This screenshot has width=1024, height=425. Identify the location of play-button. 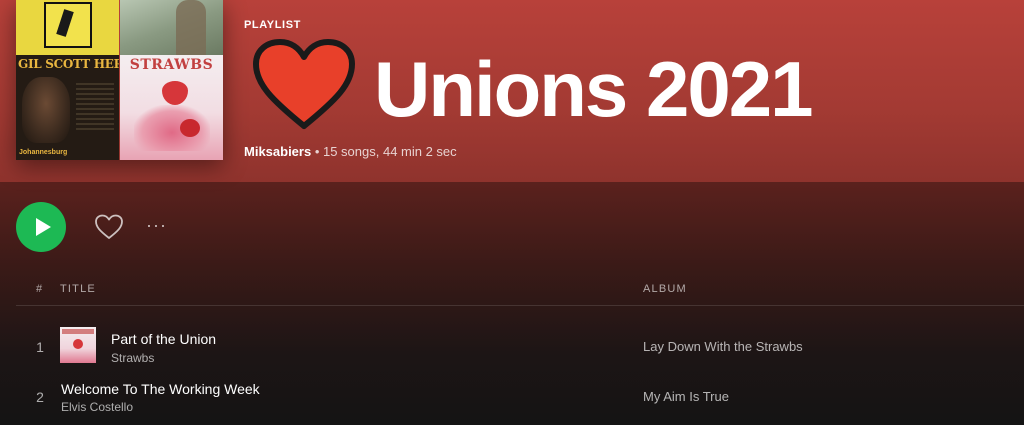
(41, 227).